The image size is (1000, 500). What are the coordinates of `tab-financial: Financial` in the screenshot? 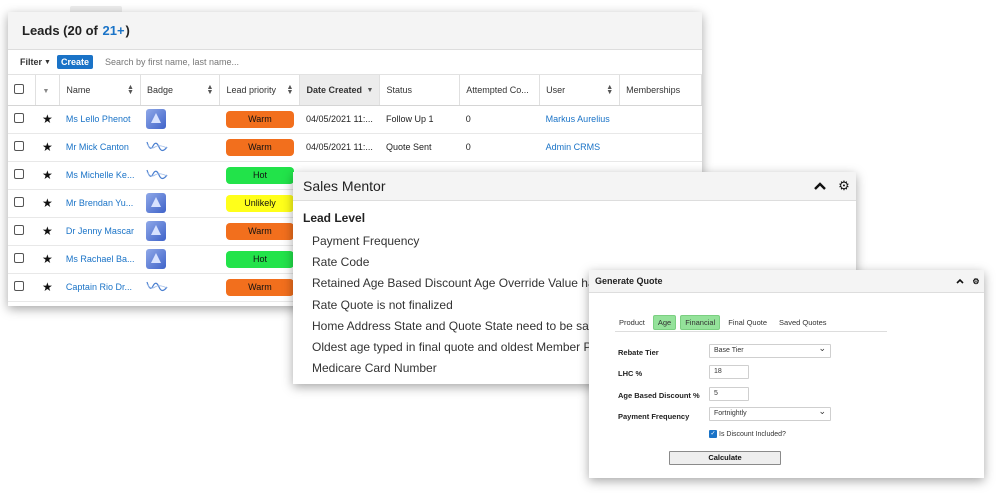 It's located at (700, 322).